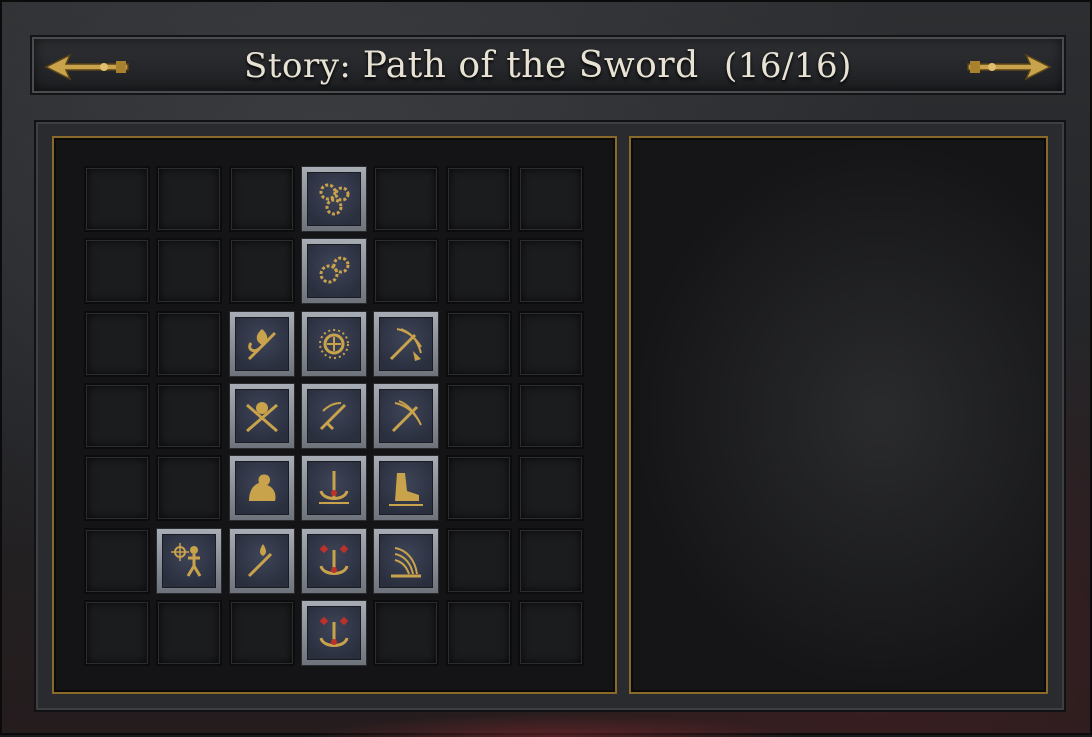  I want to click on boot-stride-icon, so click(406, 490).